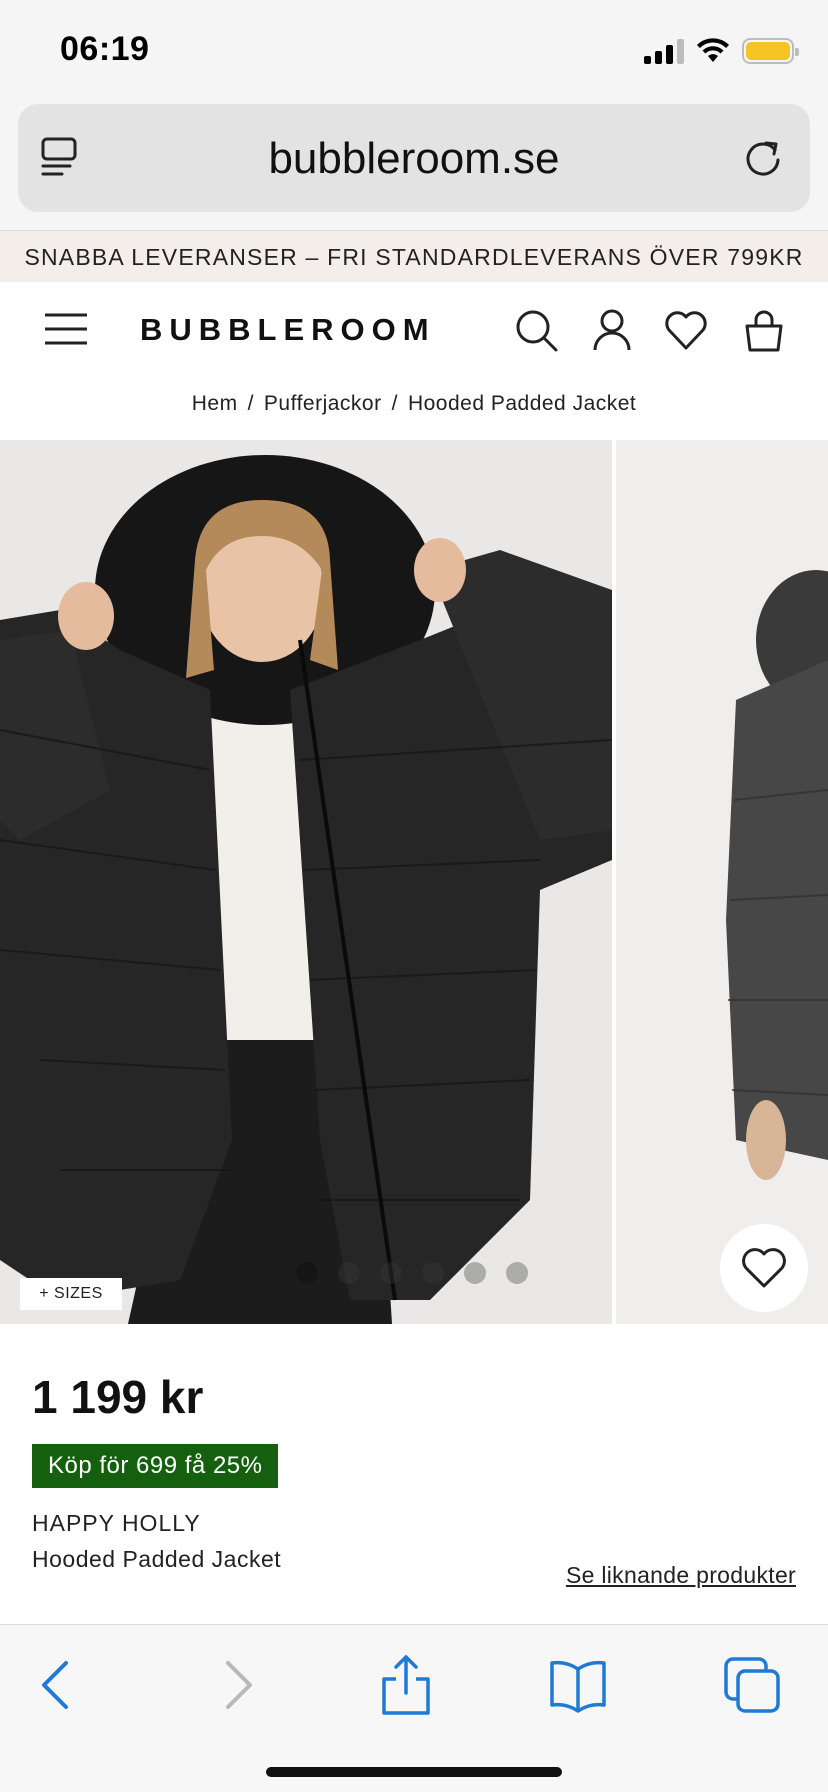 The width and height of the screenshot is (828, 1792). I want to click on sizes-button: + SIZES, so click(71, 1294).